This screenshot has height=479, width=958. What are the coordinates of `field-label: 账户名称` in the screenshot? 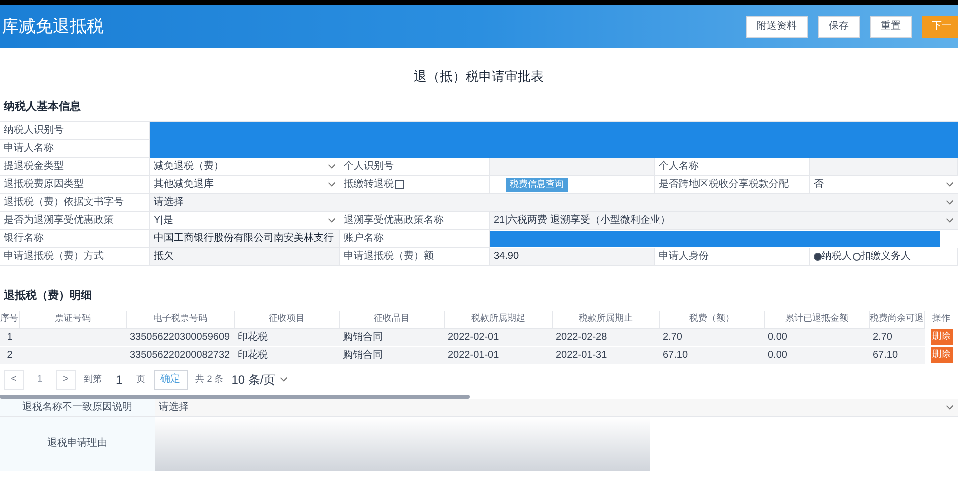 It's located at (364, 239).